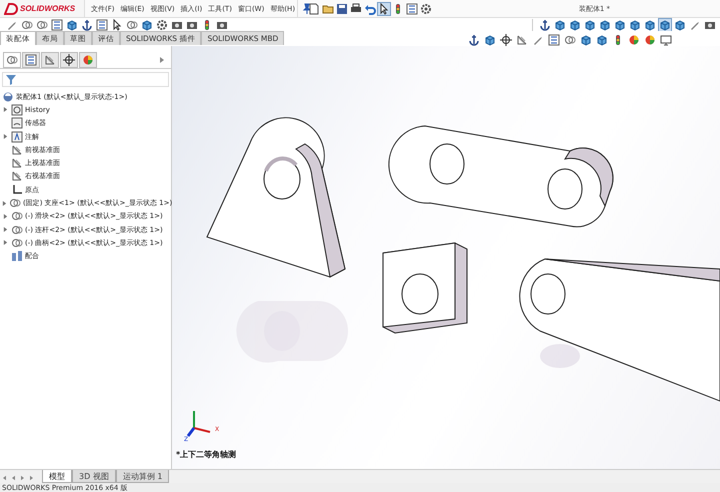 This screenshot has width=720, height=492. Describe the element at coordinates (370, 8) in the screenshot. I see `undo-icon` at that location.